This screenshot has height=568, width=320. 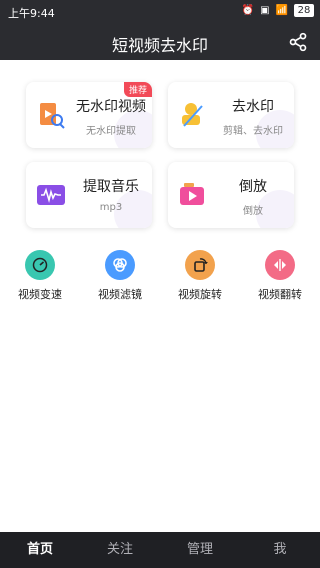 What do you see at coordinates (253, 107) in the screenshot?
I see `card-title: 去水印` at bounding box center [253, 107].